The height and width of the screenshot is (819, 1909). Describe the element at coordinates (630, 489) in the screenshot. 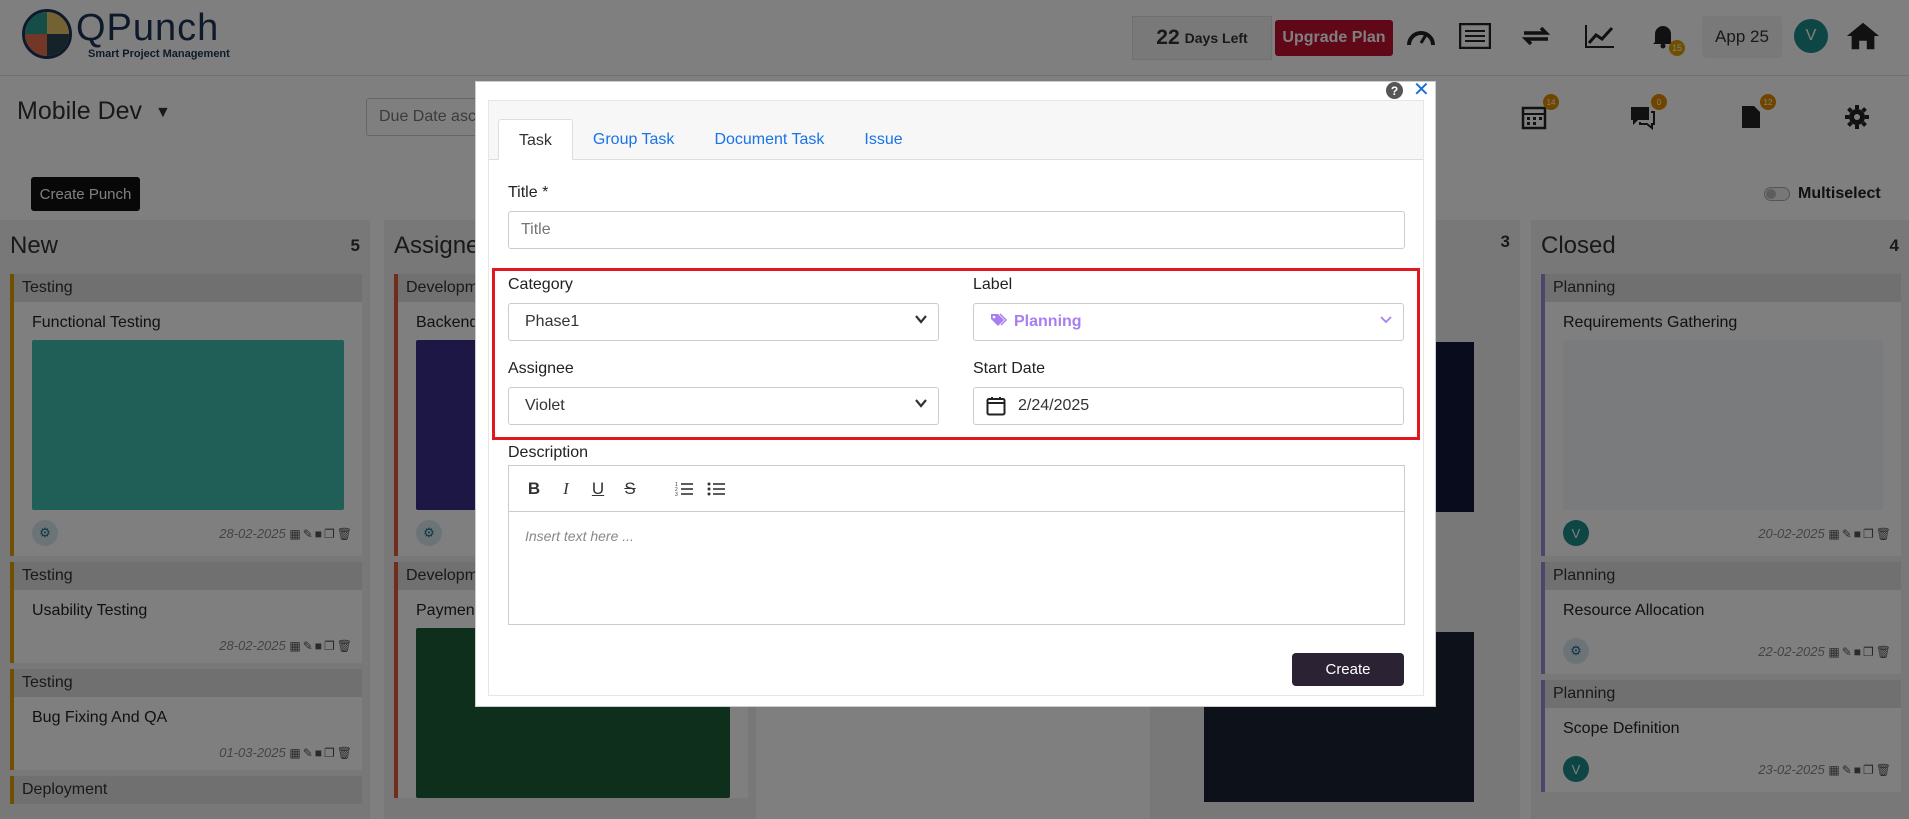

I see `strikethrough-icon: S` at that location.